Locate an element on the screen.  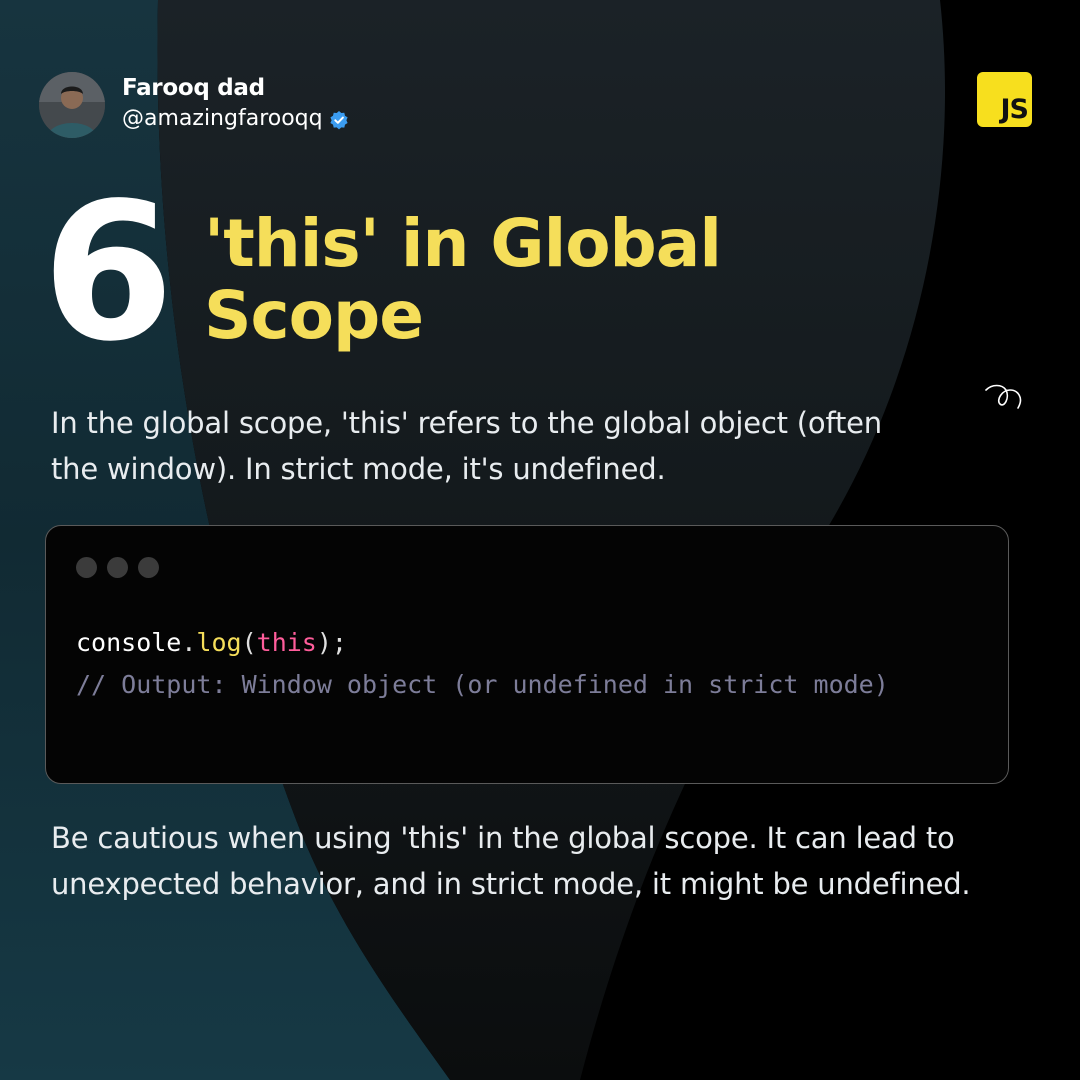
verified-badge-icon is located at coordinates (339, 120).